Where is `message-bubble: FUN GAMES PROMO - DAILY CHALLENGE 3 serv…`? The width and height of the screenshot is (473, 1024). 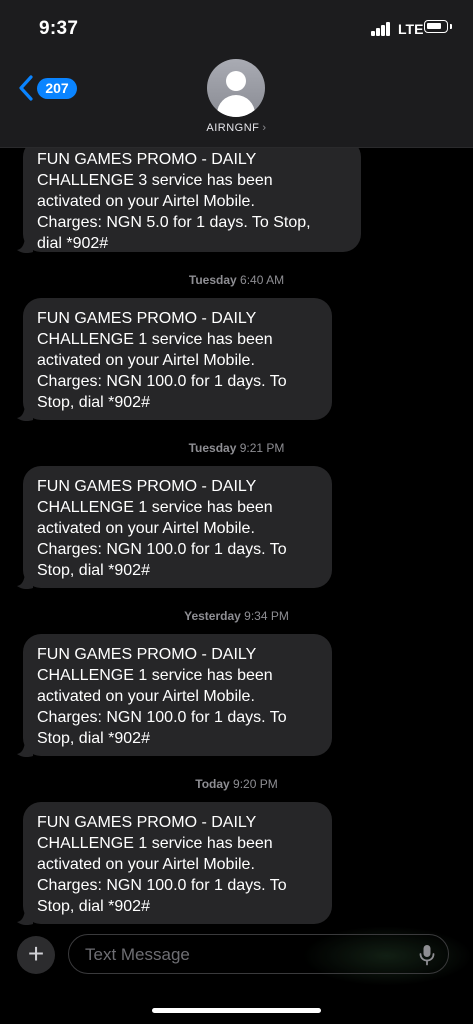
message-bubble: FUN GAMES PROMO - DAILY CHALLENGE 3 serv… is located at coordinates (192, 195).